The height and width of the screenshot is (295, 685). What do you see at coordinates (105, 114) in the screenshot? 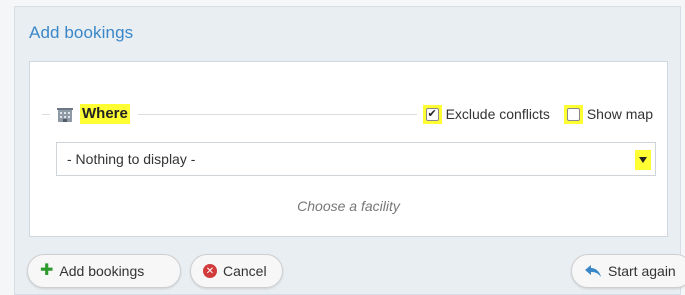
I see `where-label: Where` at bounding box center [105, 114].